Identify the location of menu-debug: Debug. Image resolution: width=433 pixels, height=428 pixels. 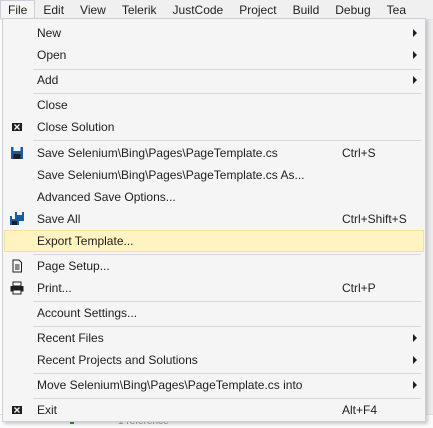
(352, 9).